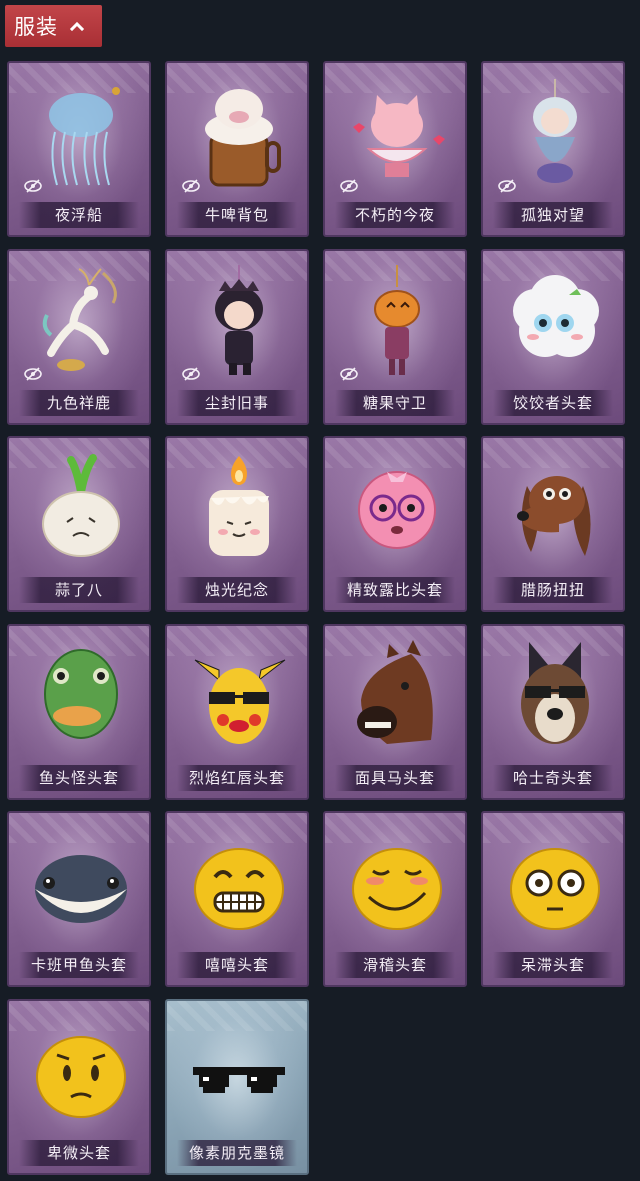 The width and height of the screenshot is (640, 1181). Describe the element at coordinates (240, 701) in the screenshot. I see `yellow-mouse-mask-icon` at that location.